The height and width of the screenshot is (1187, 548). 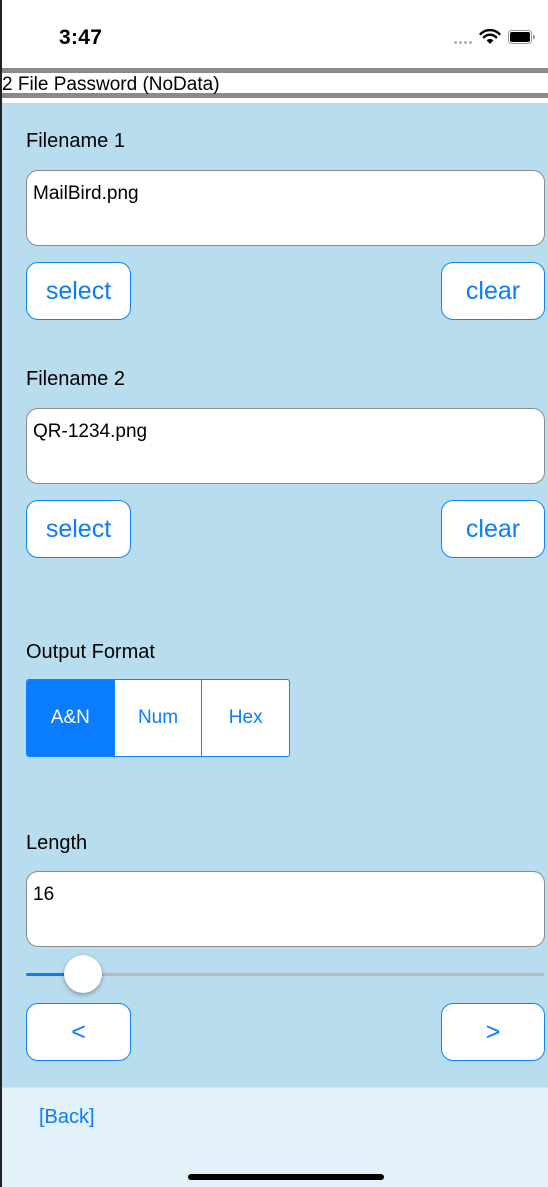 What do you see at coordinates (75, 379) in the screenshot?
I see `filename-2-label: Filename 2` at bounding box center [75, 379].